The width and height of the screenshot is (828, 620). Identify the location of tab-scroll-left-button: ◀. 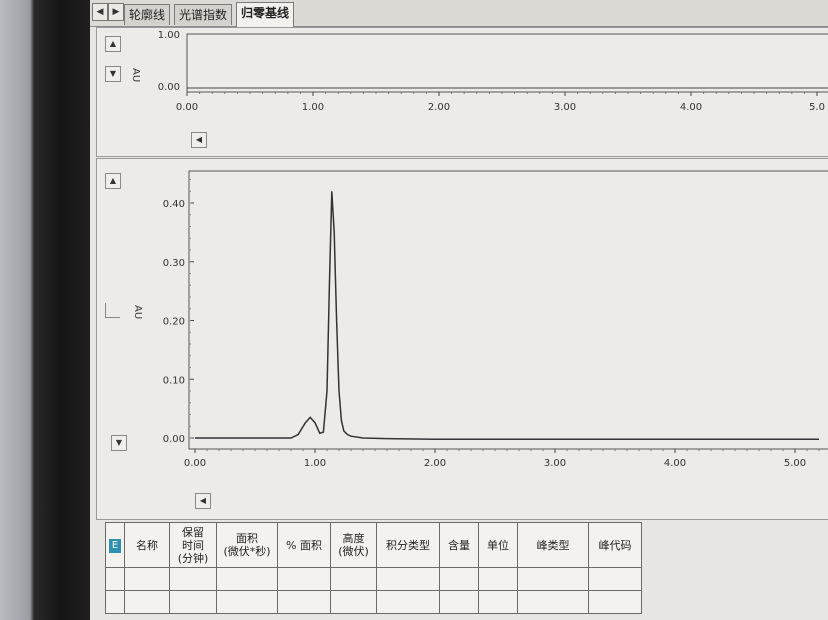
(100, 12).